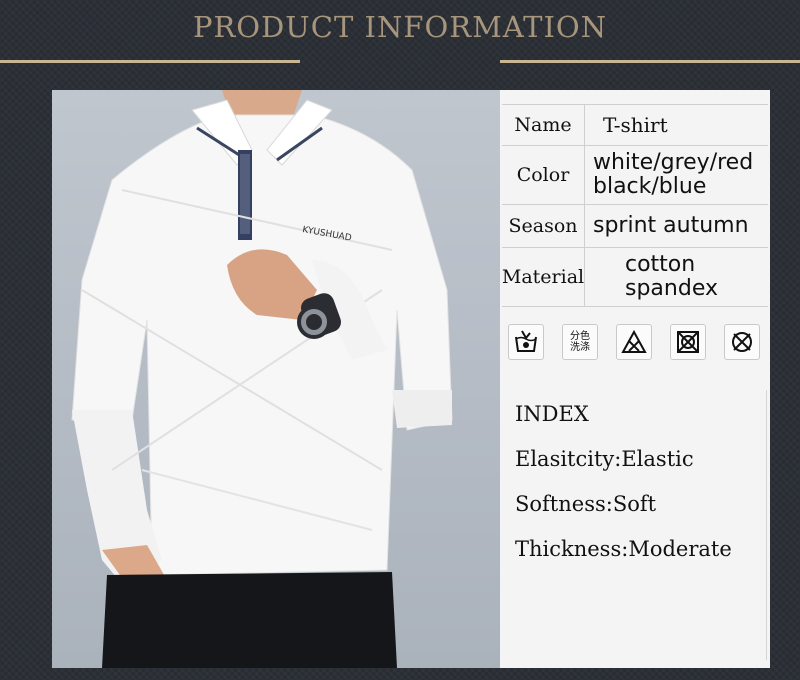  Describe the element at coordinates (623, 549) in the screenshot. I see `index-item-thickness: Thickness:Moderate` at that location.